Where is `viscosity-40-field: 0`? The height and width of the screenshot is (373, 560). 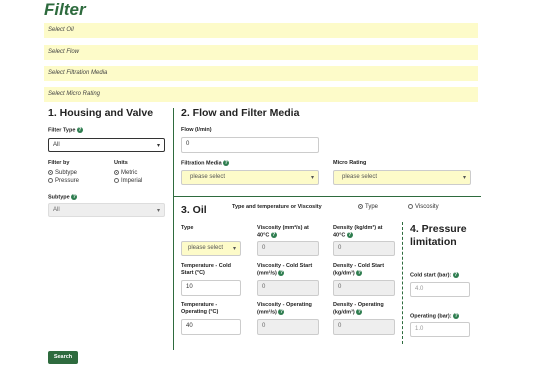
viscosity-40-field: 0 is located at coordinates (288, 248).